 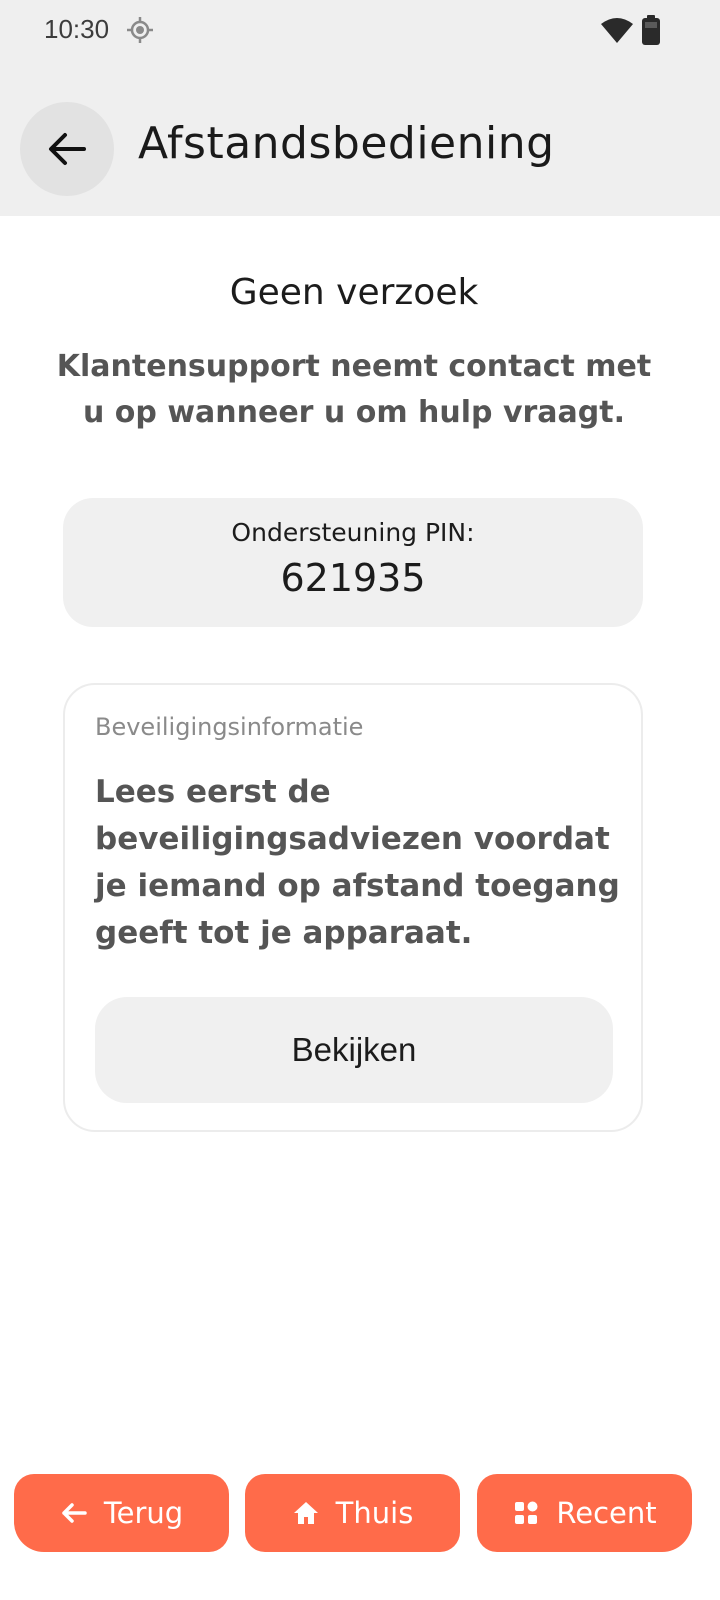 I want to click on app-bar: Afstandsbediening, so click(x=360, y=139).